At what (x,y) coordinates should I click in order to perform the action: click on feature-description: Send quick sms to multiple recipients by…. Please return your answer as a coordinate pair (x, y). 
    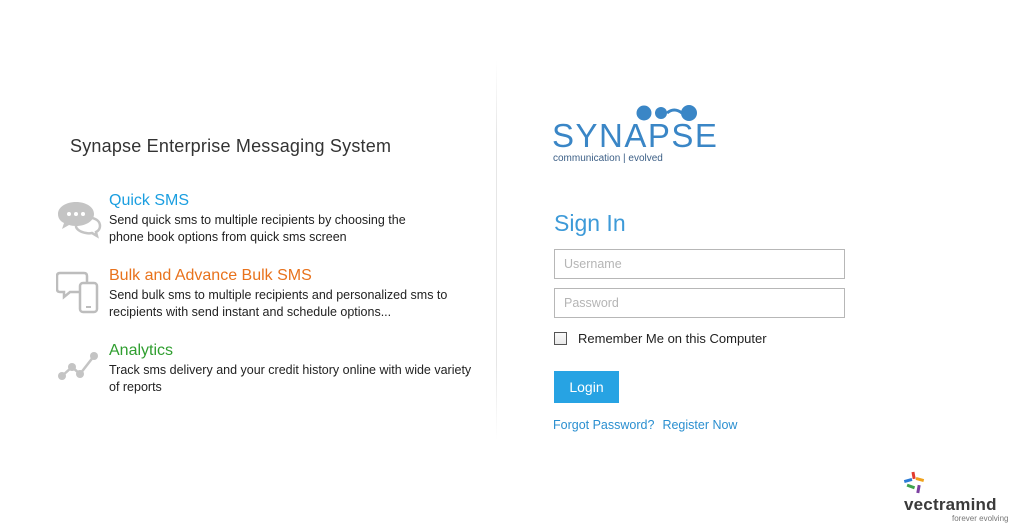
    Looking at the image, I should click on (299, 229).